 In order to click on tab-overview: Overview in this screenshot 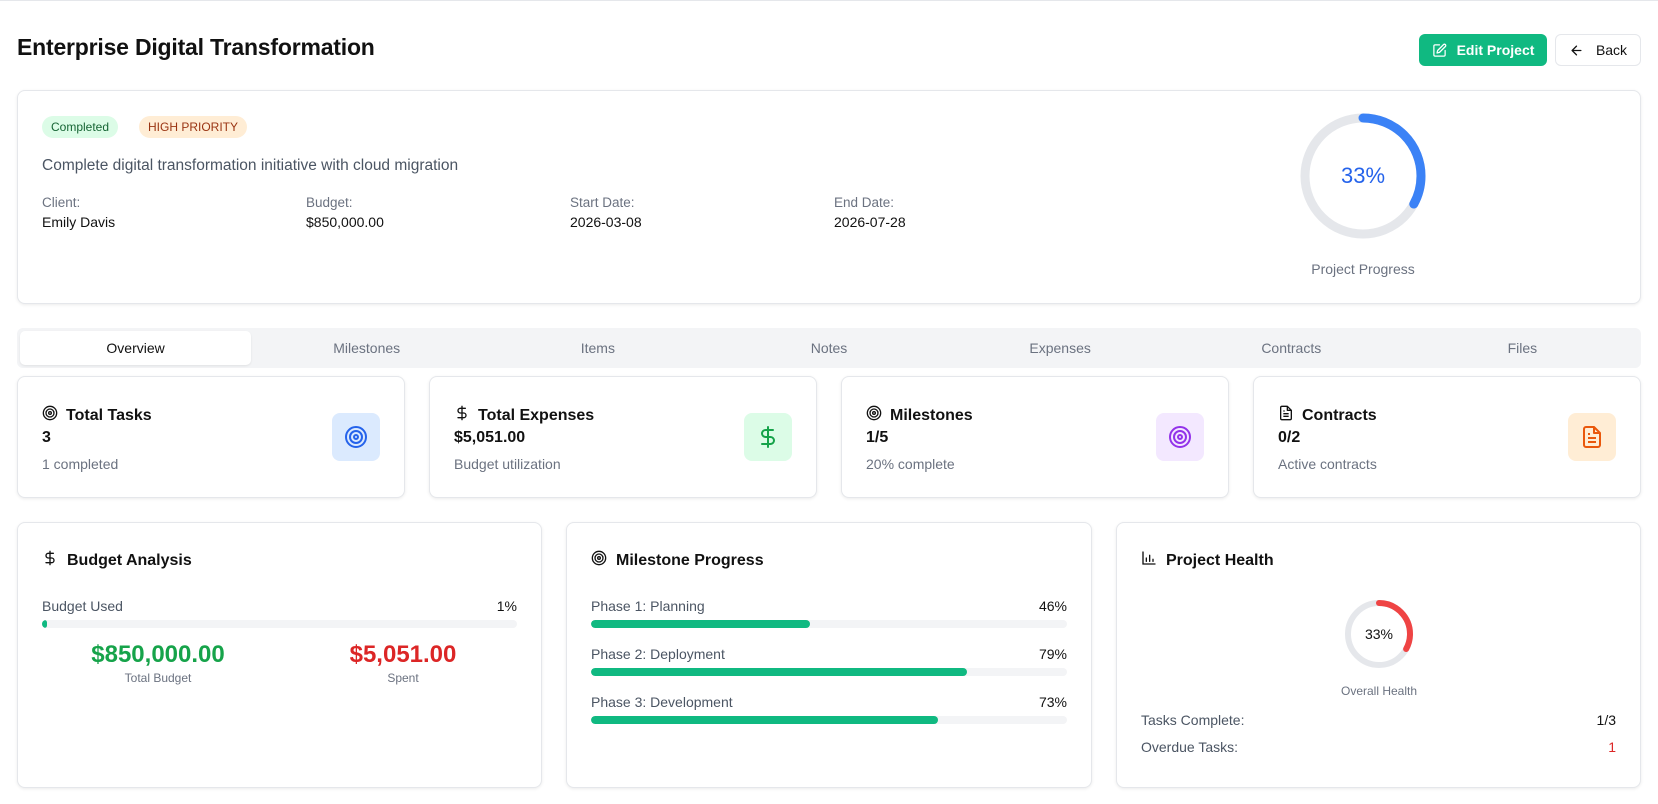, I will do `click(136, 348)`.